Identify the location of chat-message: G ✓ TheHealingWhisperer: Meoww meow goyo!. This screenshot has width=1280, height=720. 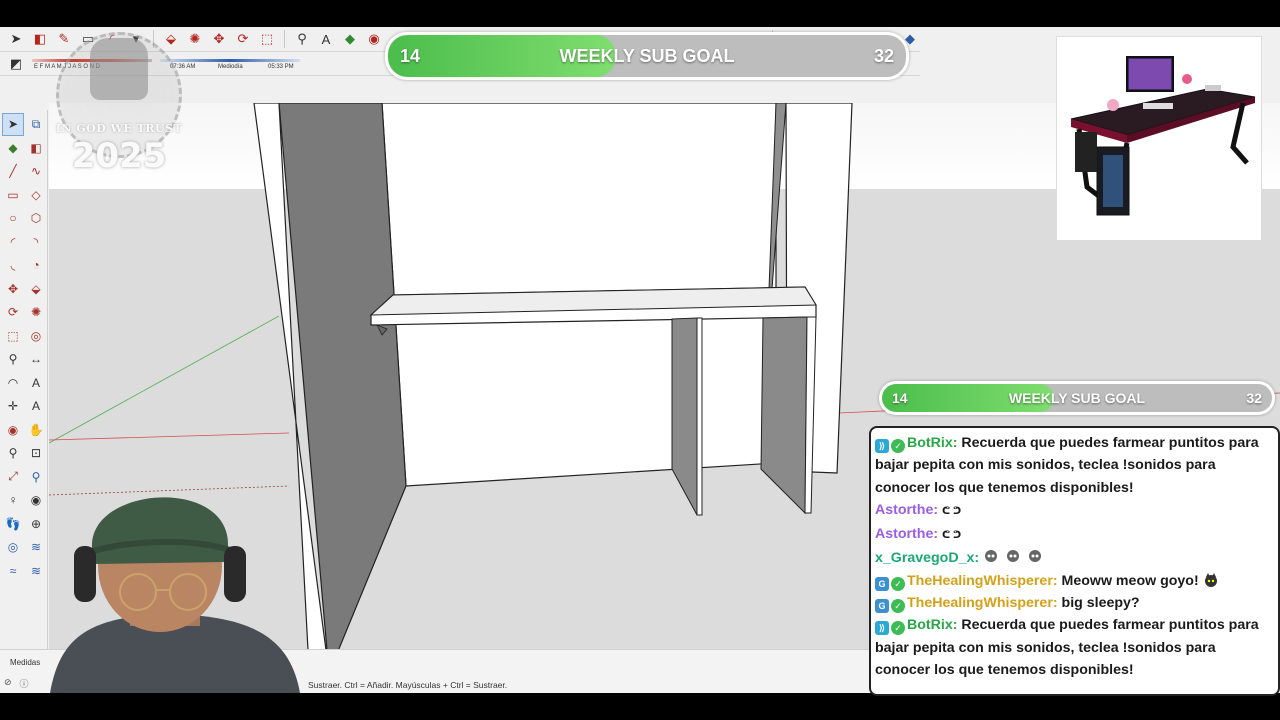
(1073, 581).